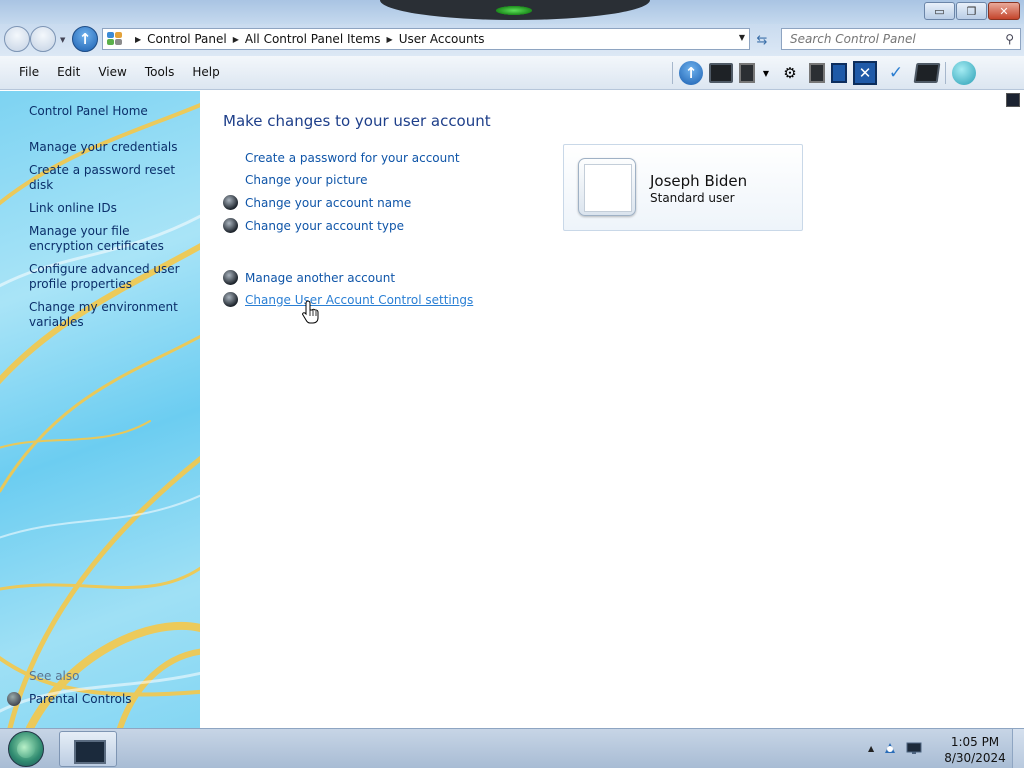  I want to click on menu-edit: Edit, so click(68, 72).